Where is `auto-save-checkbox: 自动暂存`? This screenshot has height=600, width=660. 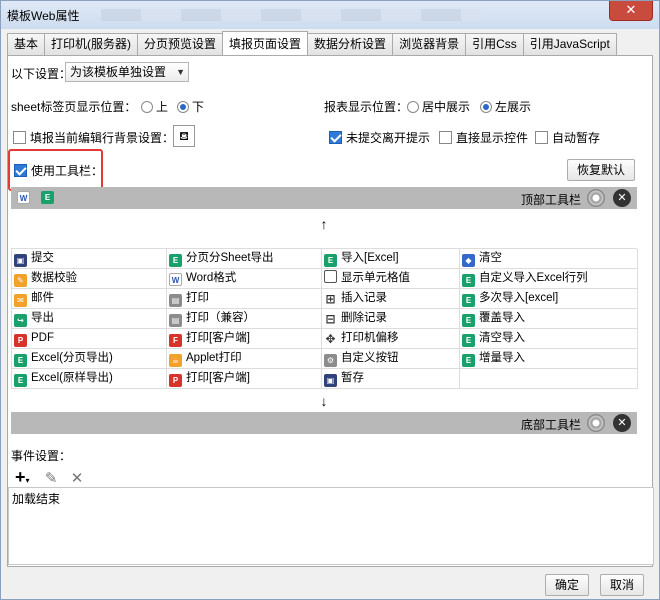 auto-save-checkbox: 自动暂存 is located at coordinates (567, 137).